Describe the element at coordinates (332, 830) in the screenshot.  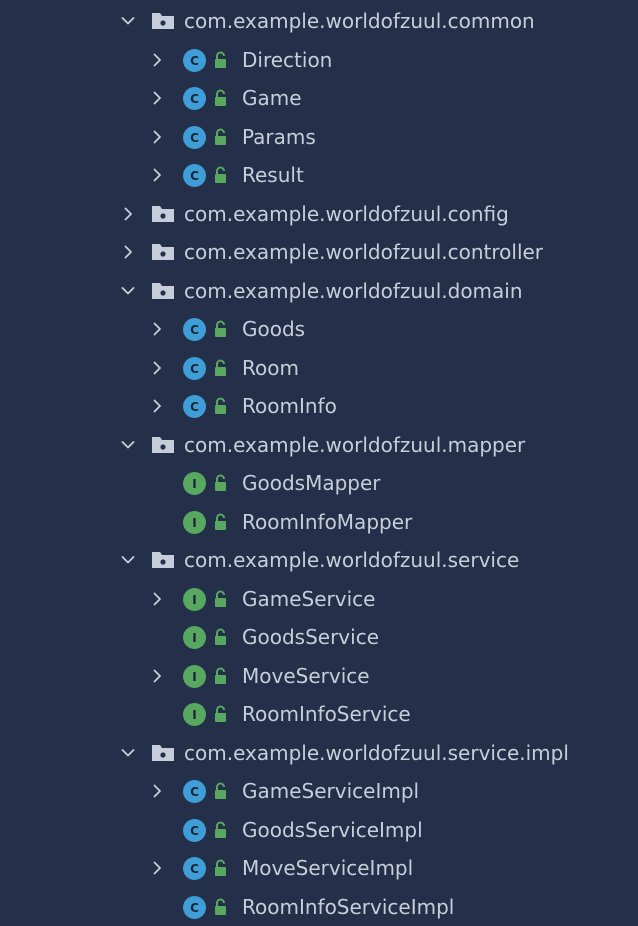
I see `class-name: GoodsServiceImpl` at that location.